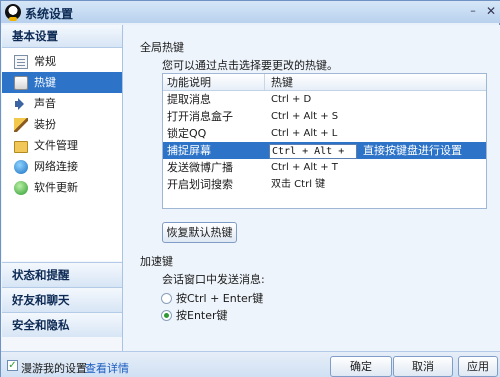 The height and width of the screenshot is (377, 500). I want to click on roam-settings-label: 漫游我的设置, so click(54, 368).